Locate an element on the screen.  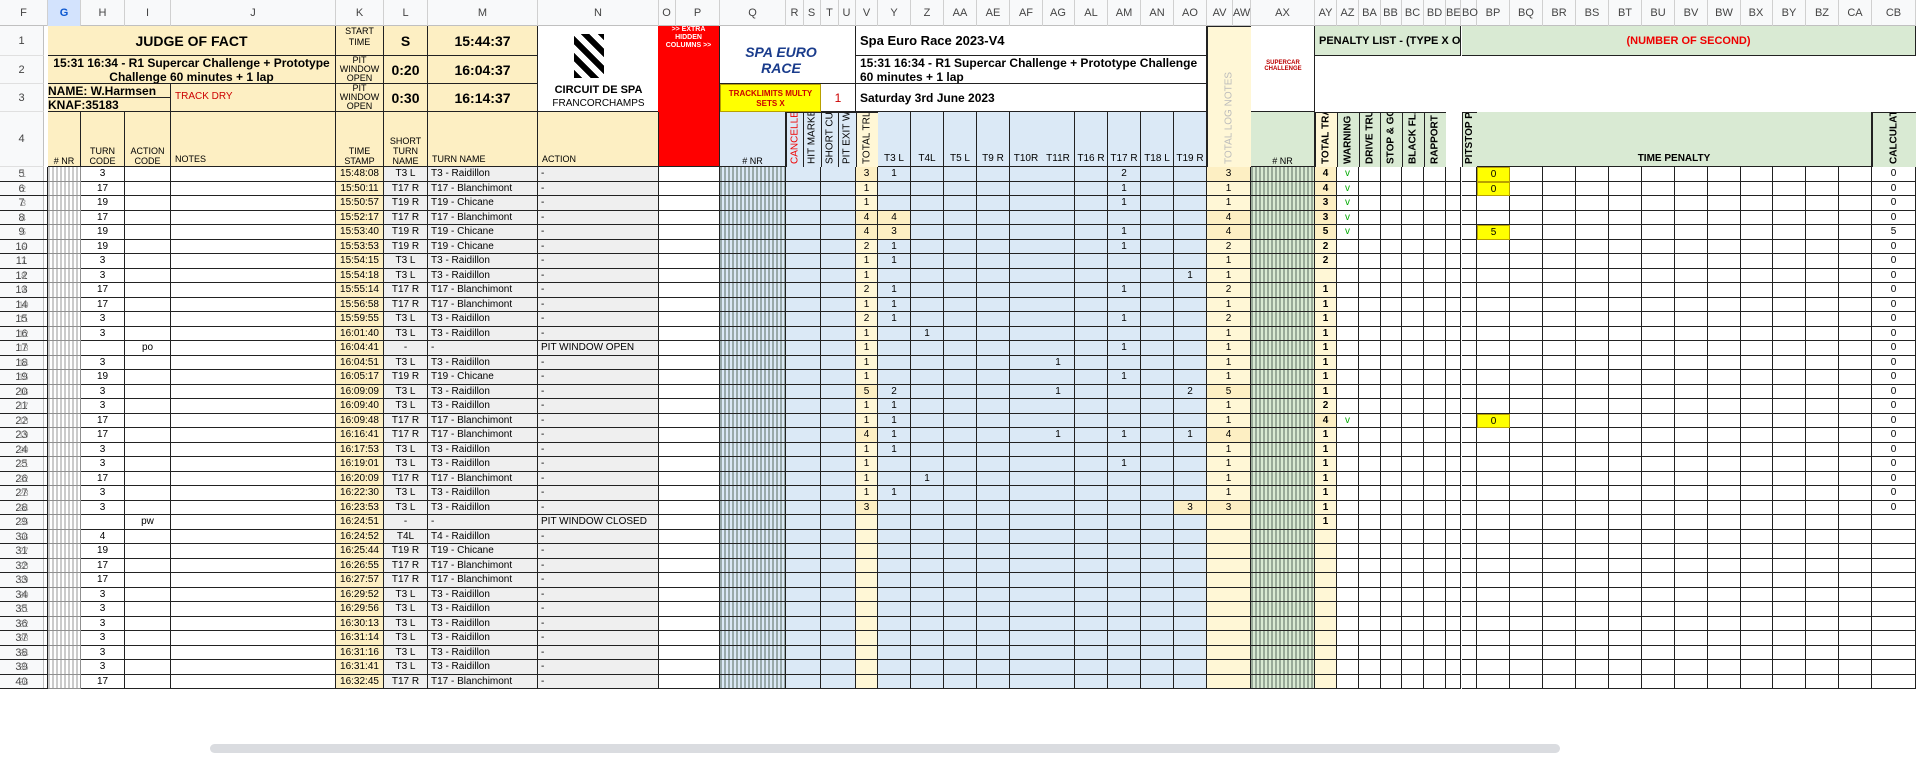
column-header-al: AL is located at coordinates (1091, 13).